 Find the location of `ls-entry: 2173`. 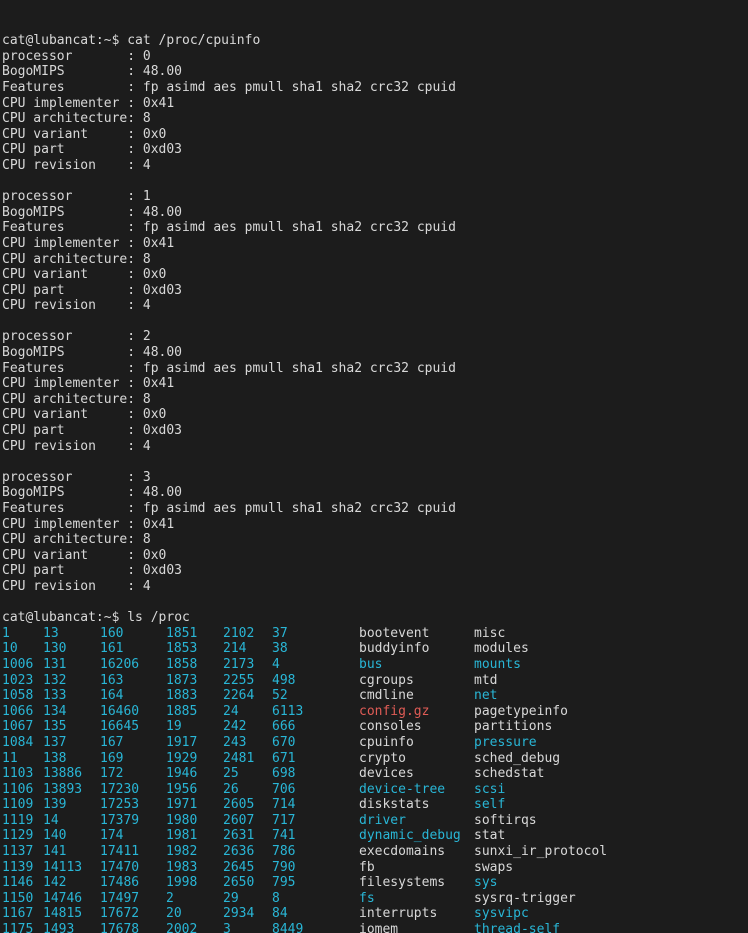

ls-entry: 2173 is located at coordinates (247, 665).